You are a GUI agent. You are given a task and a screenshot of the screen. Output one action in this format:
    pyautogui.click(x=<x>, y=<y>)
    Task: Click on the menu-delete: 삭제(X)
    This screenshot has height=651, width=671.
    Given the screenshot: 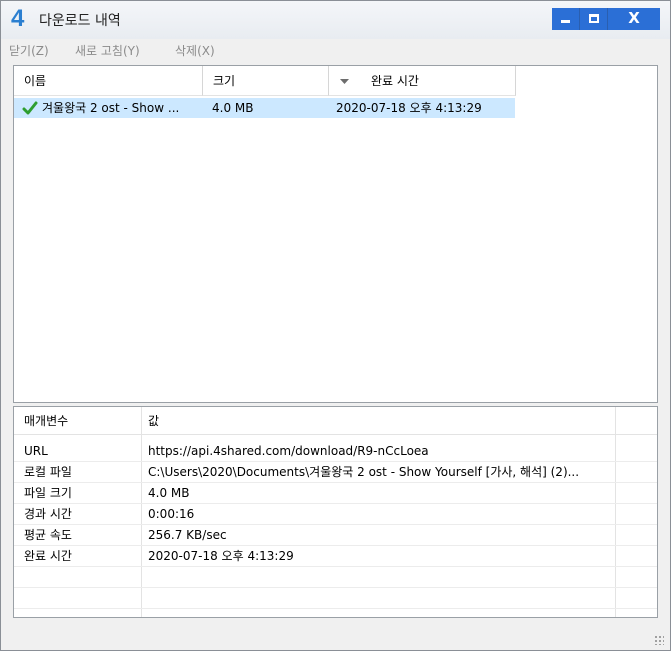 What is the action you would take?
    pyautogui.click(x=195, y=50)
    